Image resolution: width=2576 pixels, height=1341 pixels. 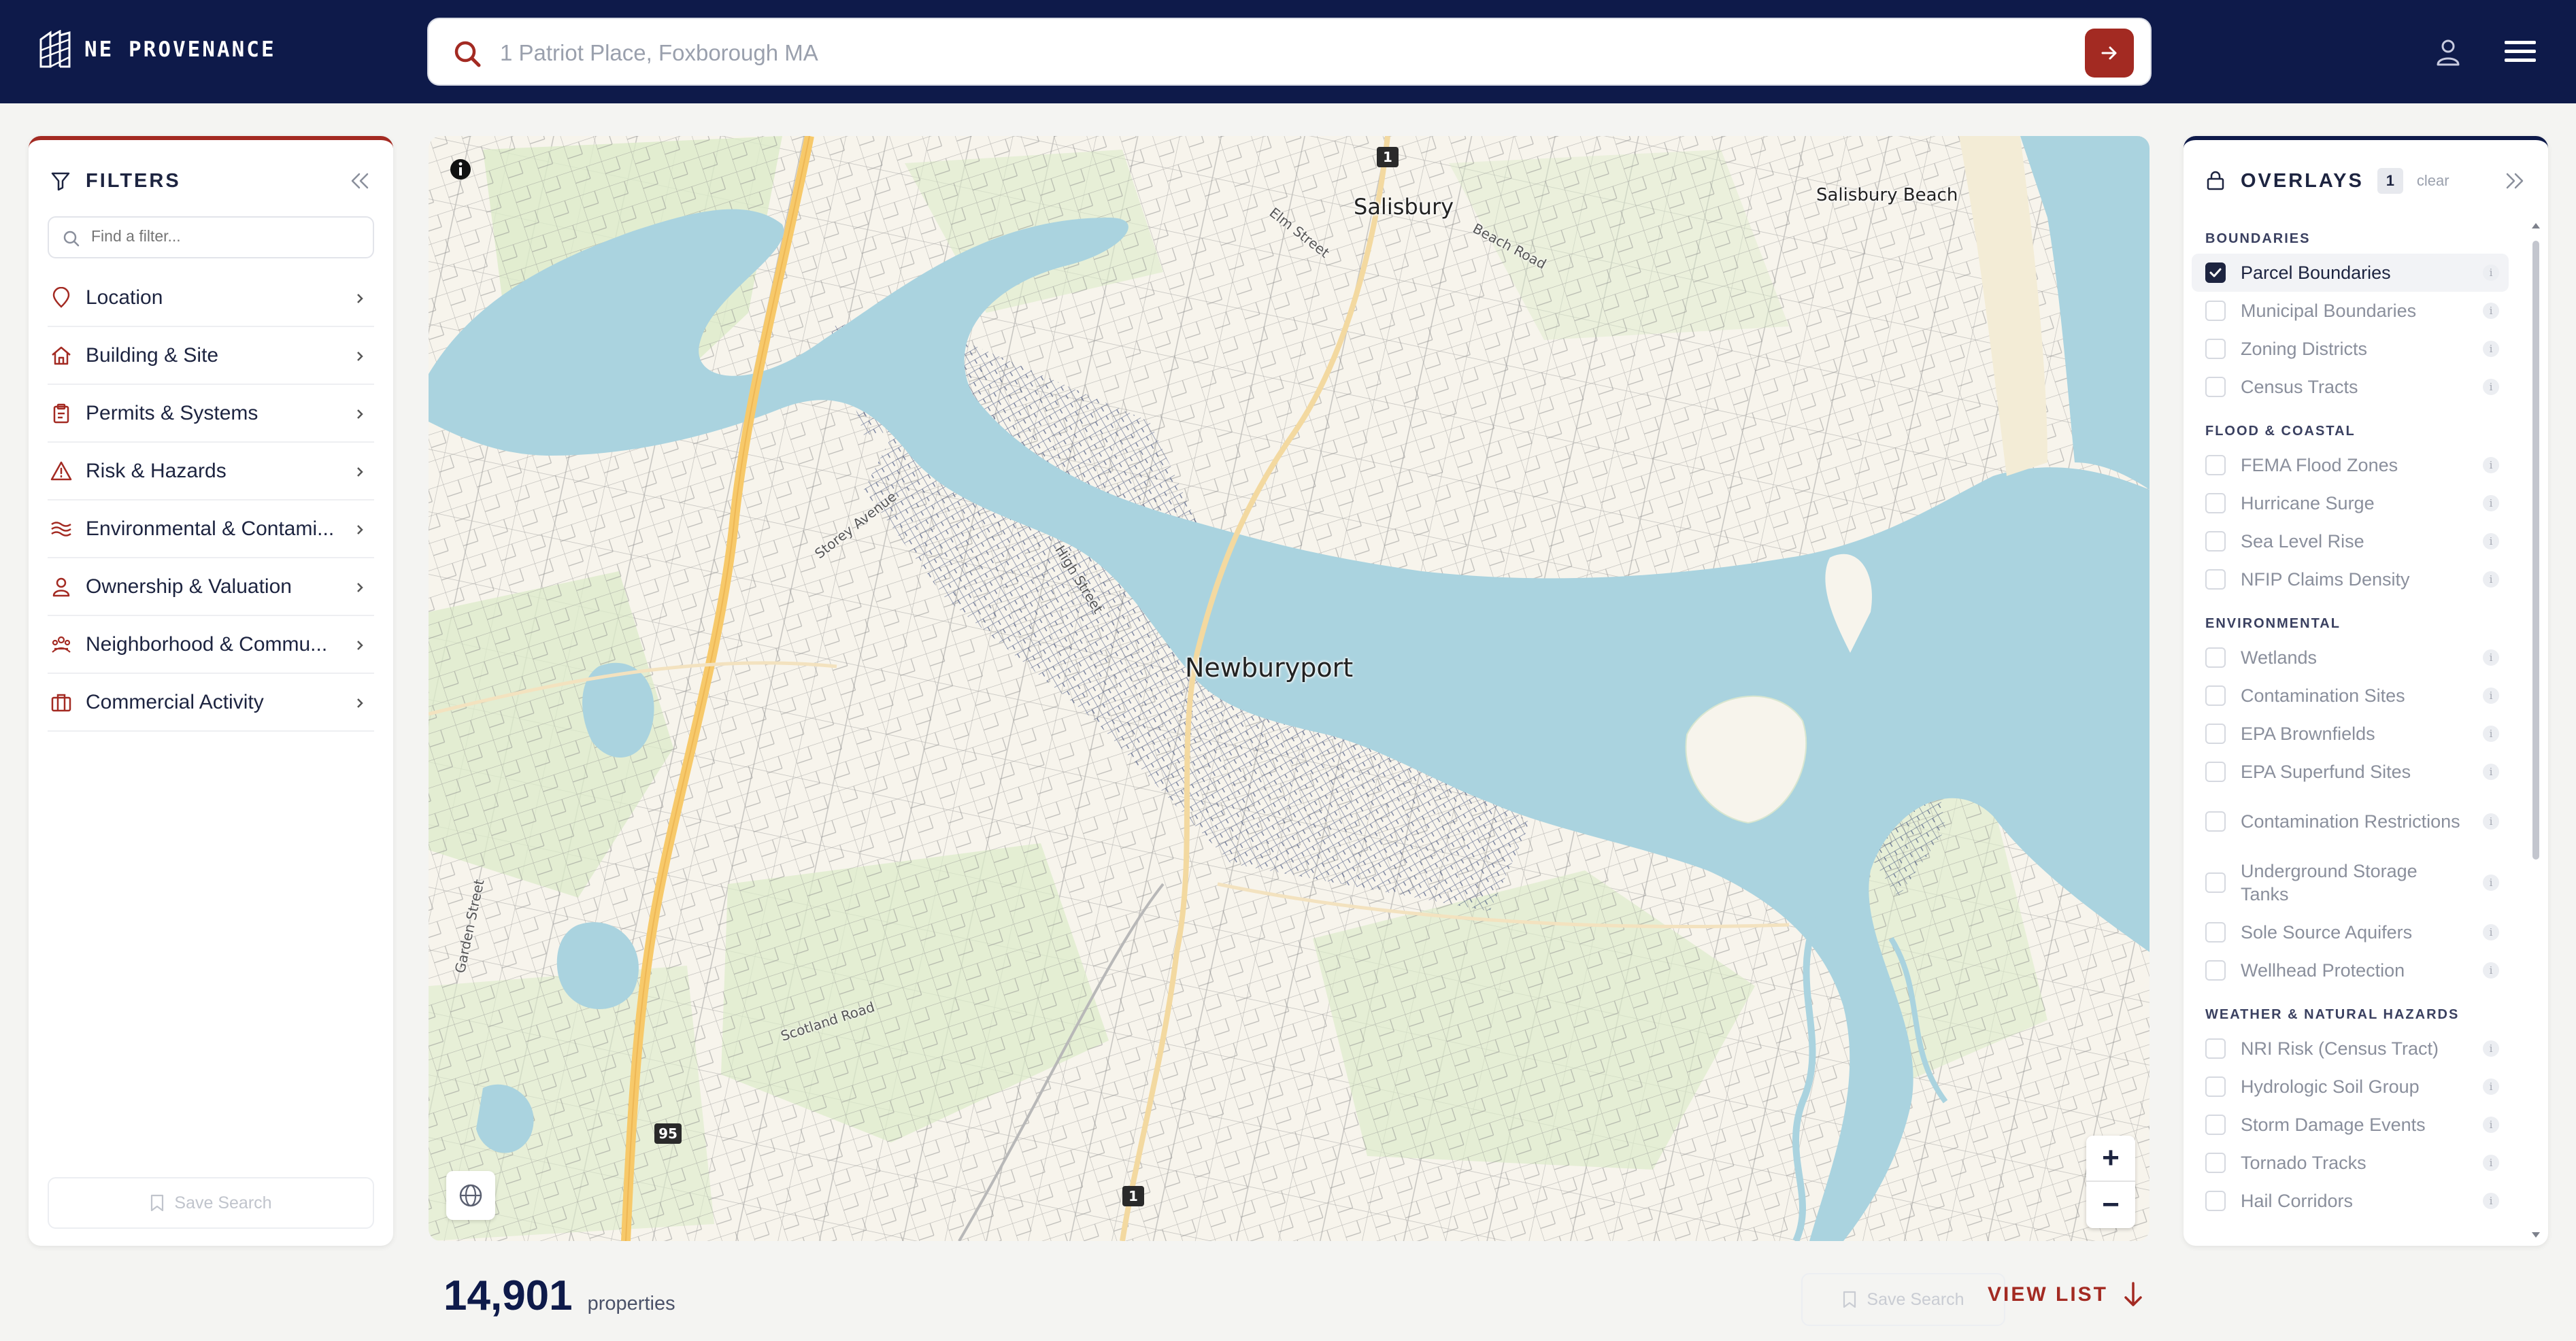 What do you see at coordinates (2350, 541) in the screenshot?
I see `overlay-toggle-sea-level-rise: Sea Level Rise i` at bounding box center [2350, 541].